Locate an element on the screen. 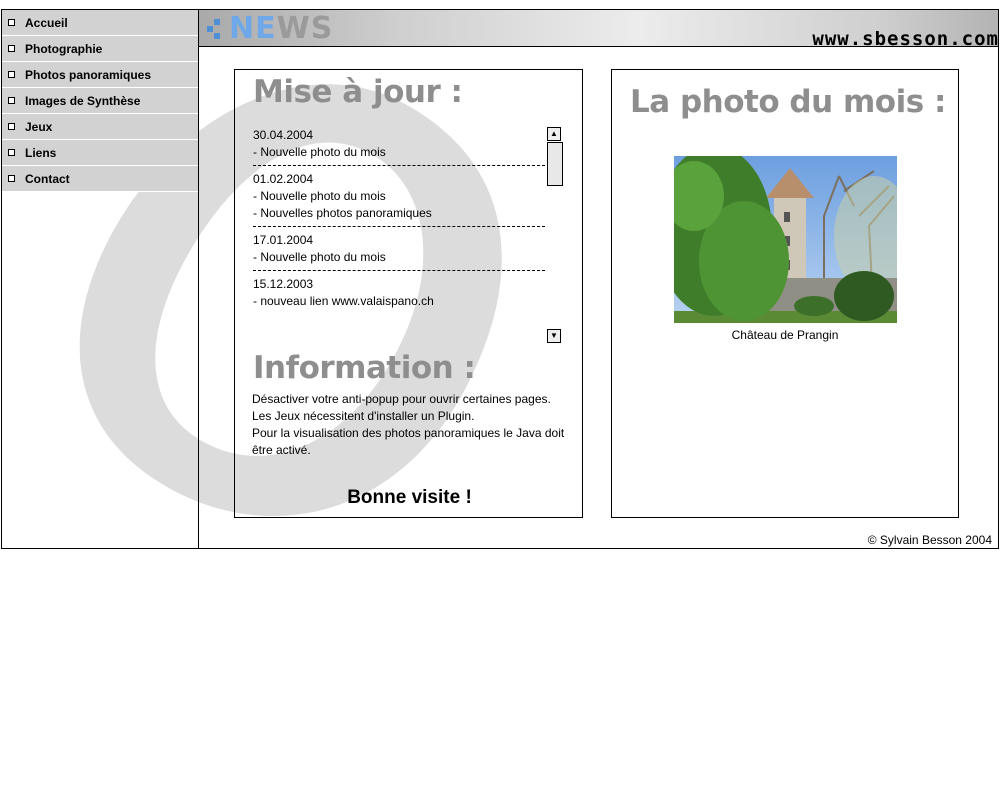  sidebar-item-liens: Liens is located at coordinates (100, 153).